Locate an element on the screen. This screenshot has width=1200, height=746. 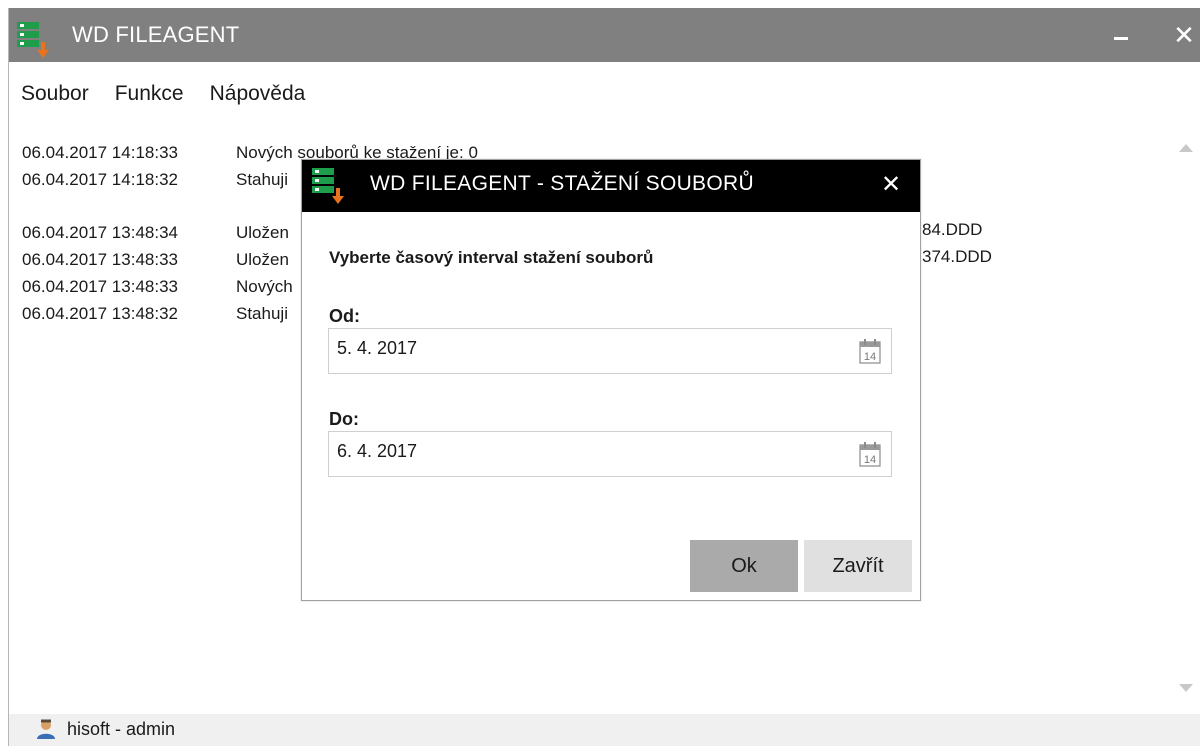
window-title: WD FILEAGENT is located at coordinates (156, 34).